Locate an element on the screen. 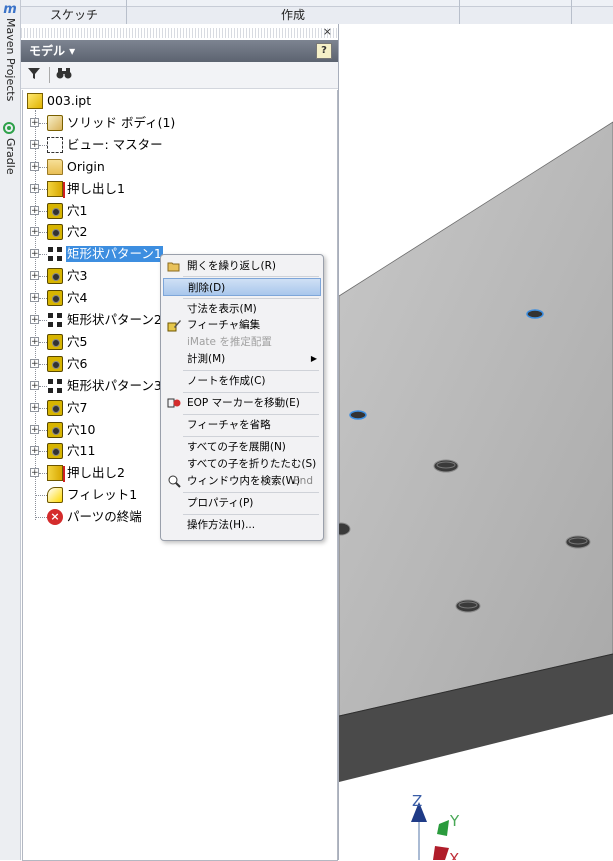 Image resolution: width=613 pixels, height=861 pixels. menu-repeat: 開くを繰り返し(R) is located at coordinates (242, 266).